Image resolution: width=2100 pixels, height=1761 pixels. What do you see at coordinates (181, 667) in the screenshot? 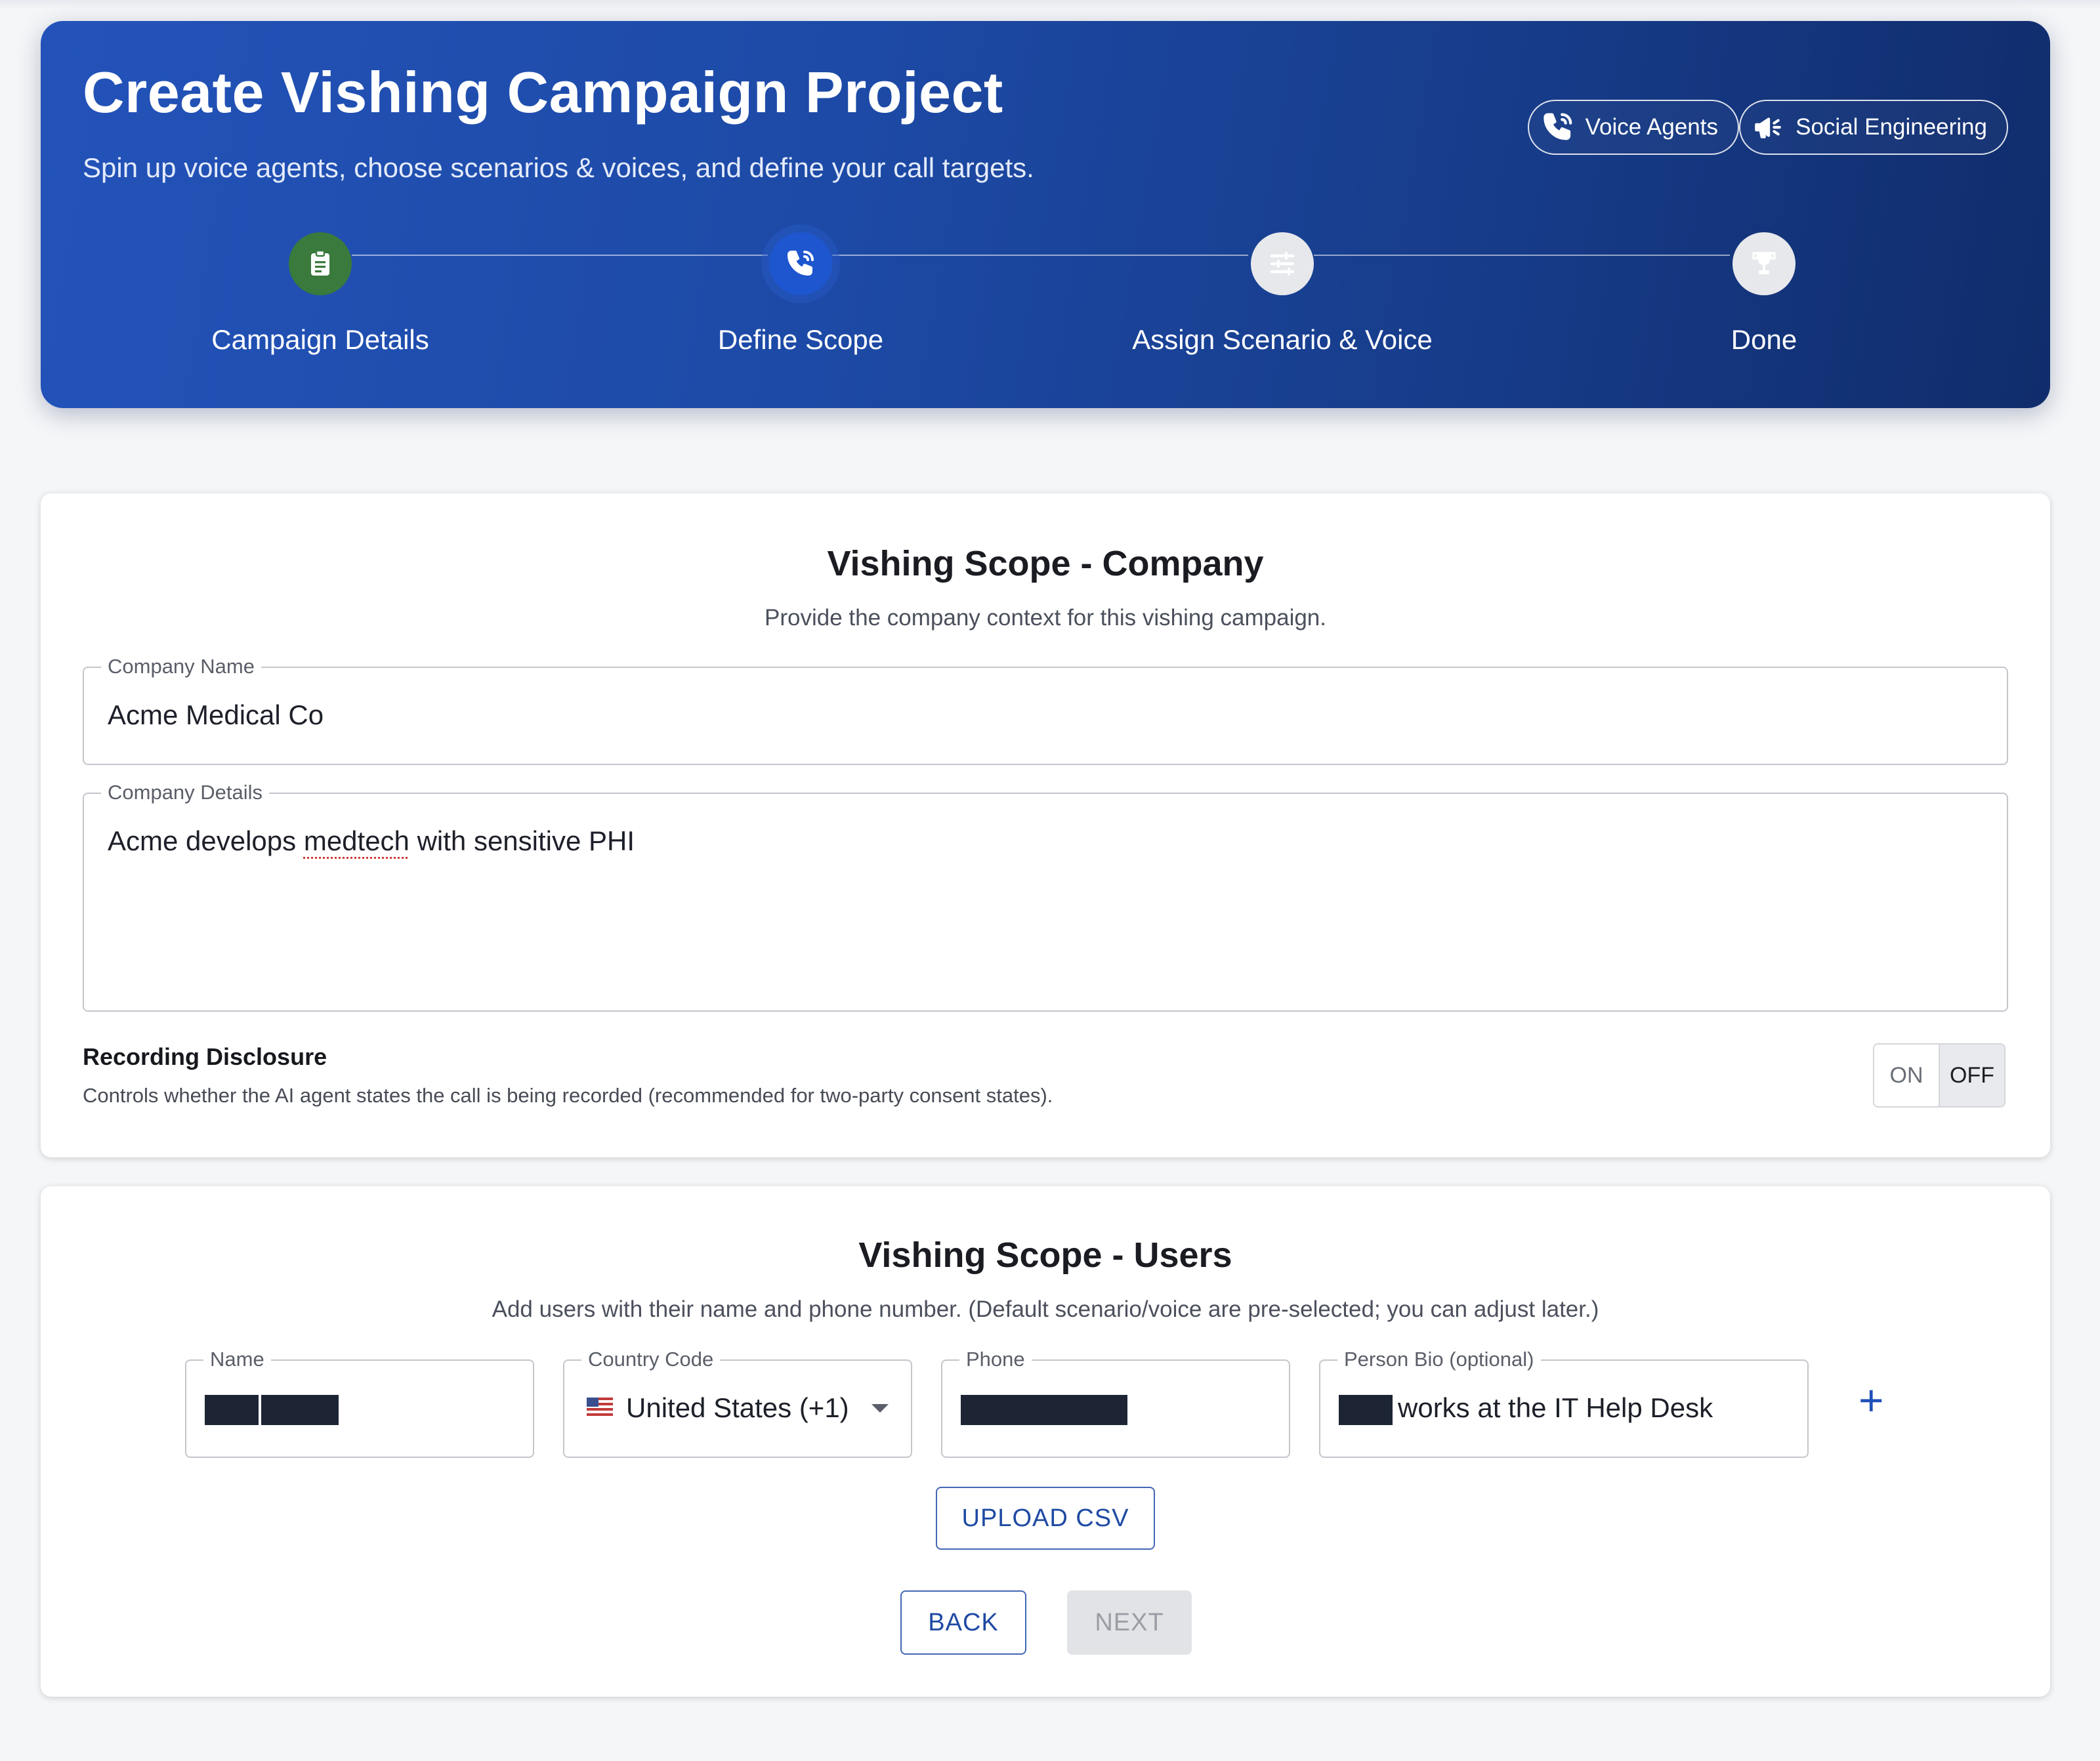
I see `company-name-label: Company Name` at bounding box center [181, 667].